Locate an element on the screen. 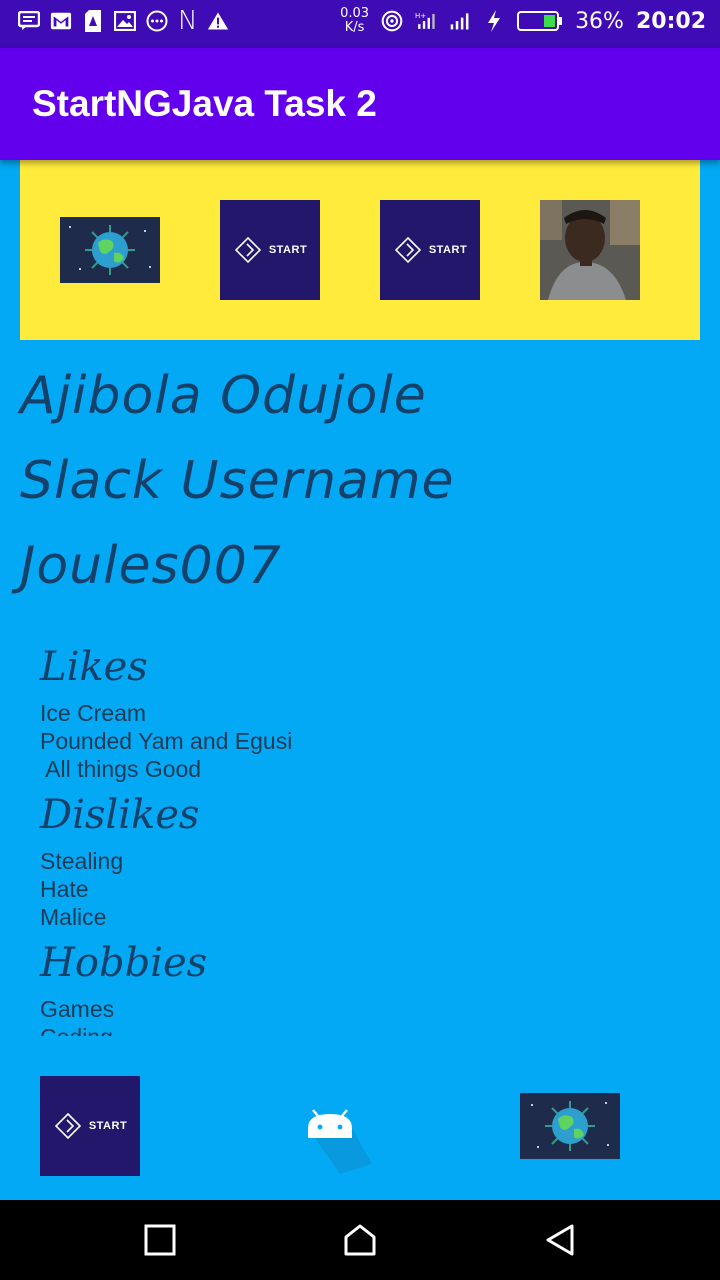  more-circle-icon is located at coordinates (157, 21).